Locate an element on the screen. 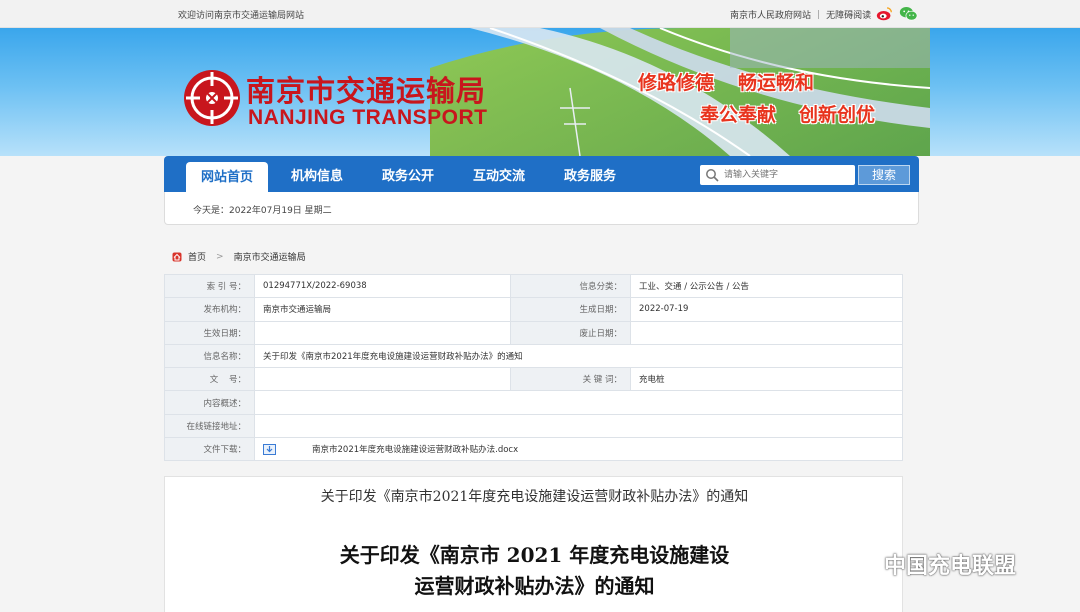 The height and width of the screenshot is (612, 1080). name-value: 关于印发《南京市2021年度充电设施建设运营财政补贴办法》的通知 is located at coordinates (578, 356).